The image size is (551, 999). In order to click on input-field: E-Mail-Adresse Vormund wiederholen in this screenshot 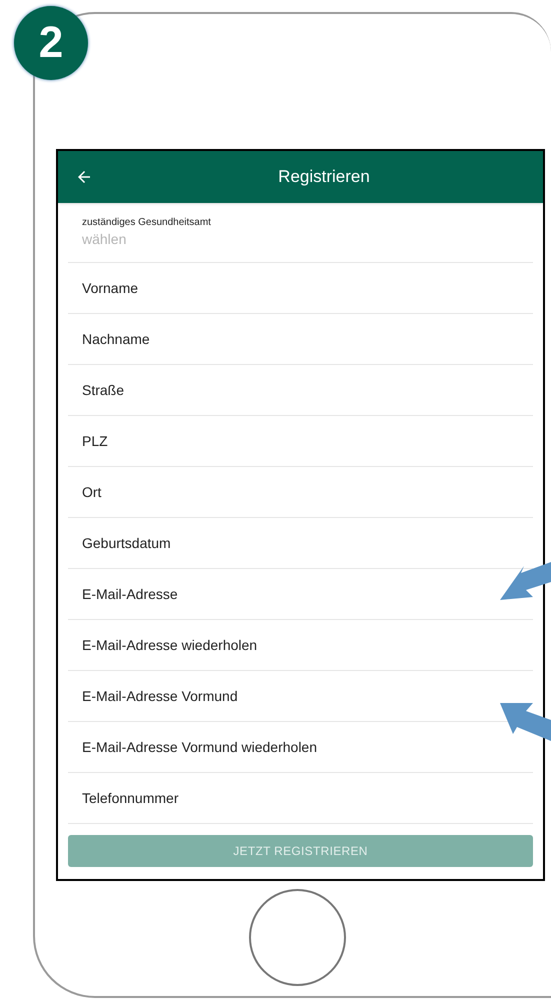, I will do `click(262, 747)`.